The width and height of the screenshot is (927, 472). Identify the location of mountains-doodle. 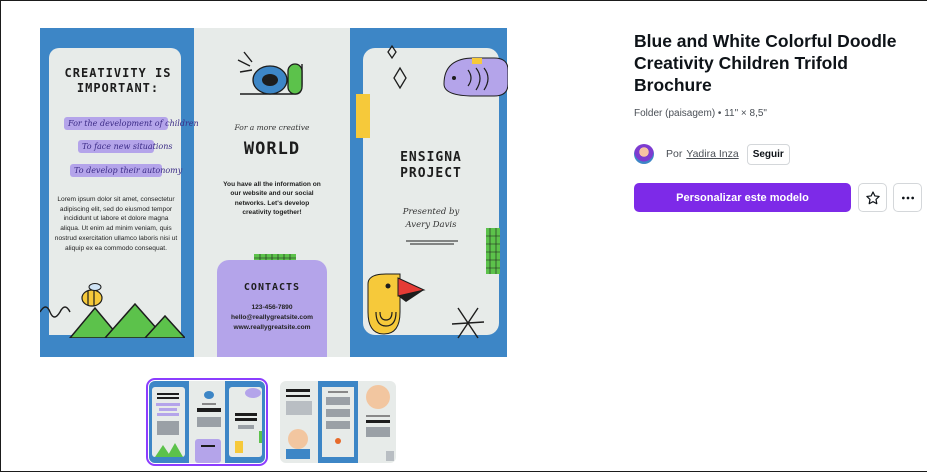
(112, 310).